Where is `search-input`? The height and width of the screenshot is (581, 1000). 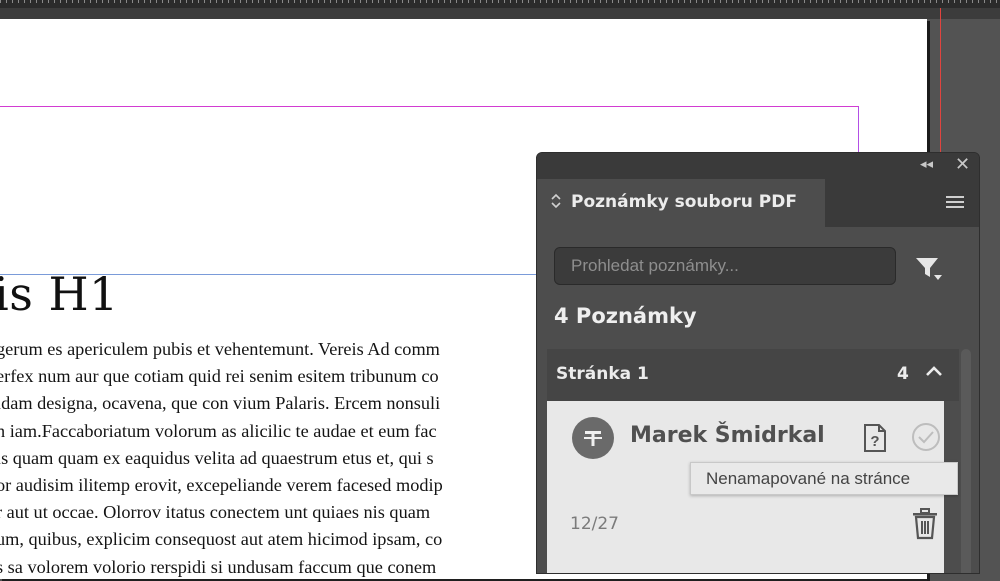
search-input is located at coordinates (725, 266).